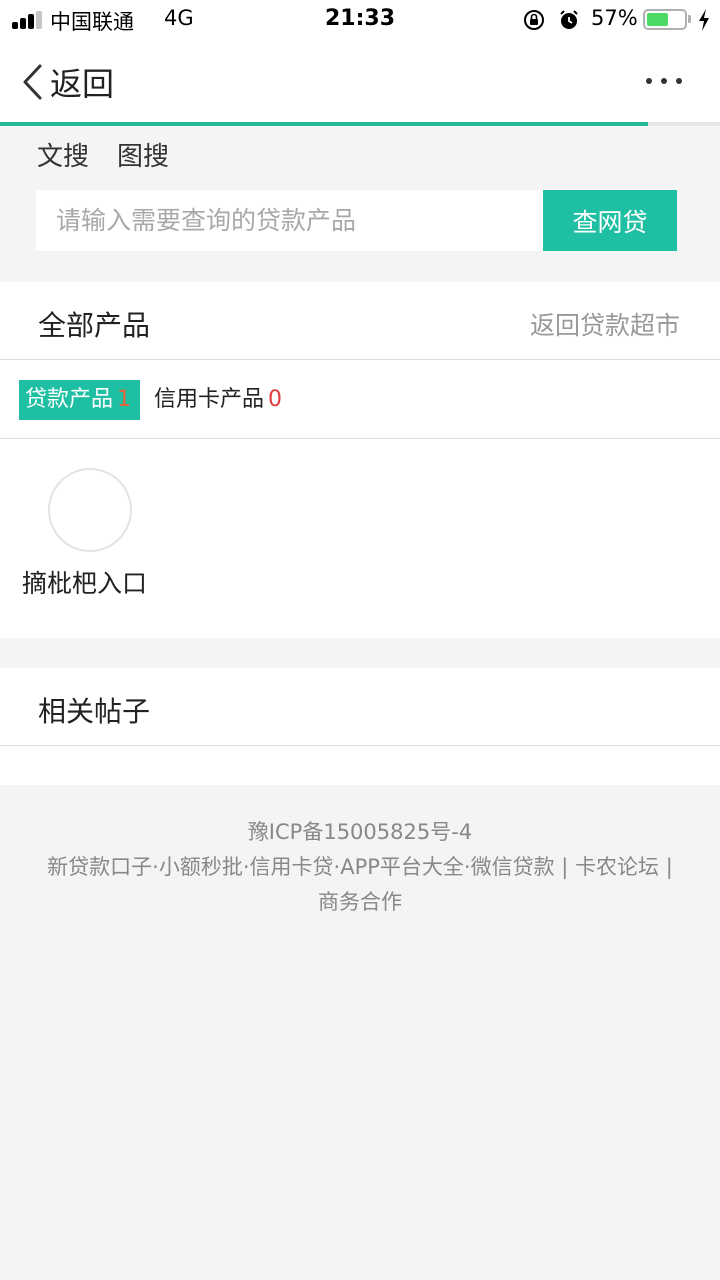 The height and width of the screenshot is (1280, 720). I want to click on nav-bar: 返回, so click(360, 81).